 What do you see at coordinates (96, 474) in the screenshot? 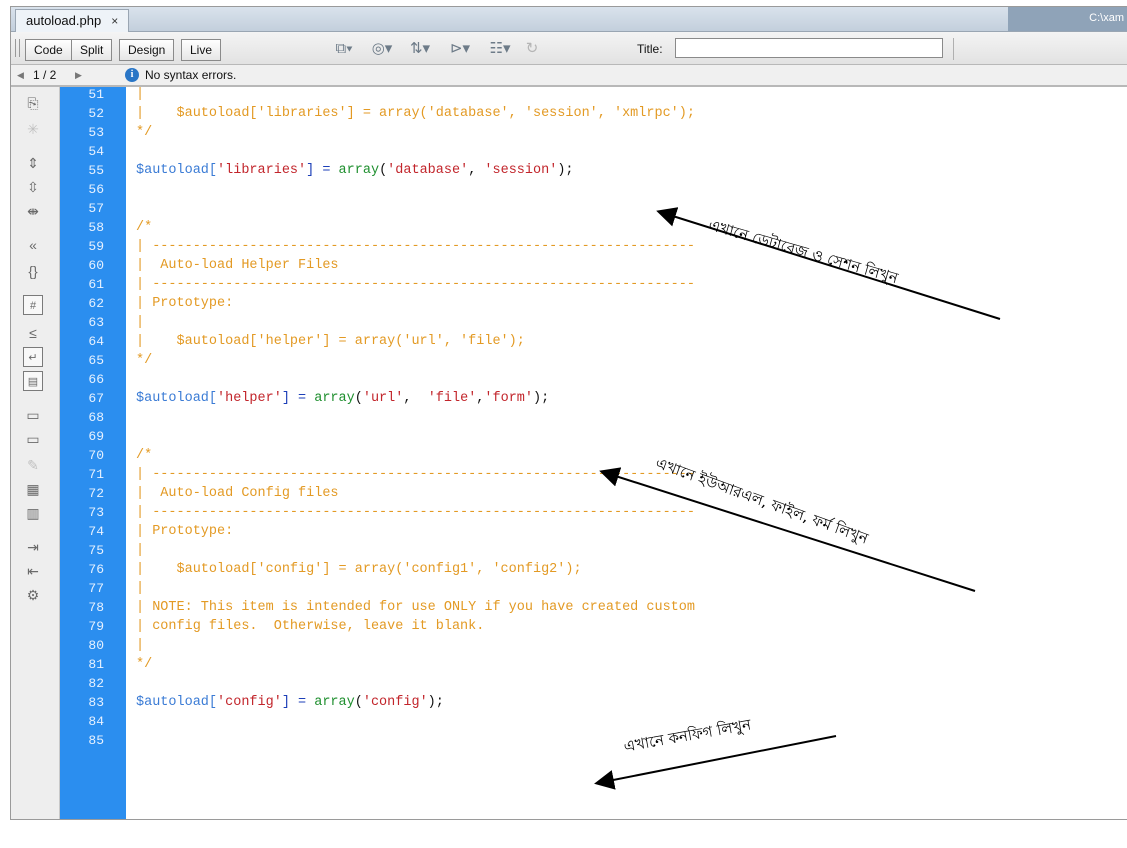
I see `line-number: 71` at bounding box center [96, 474].